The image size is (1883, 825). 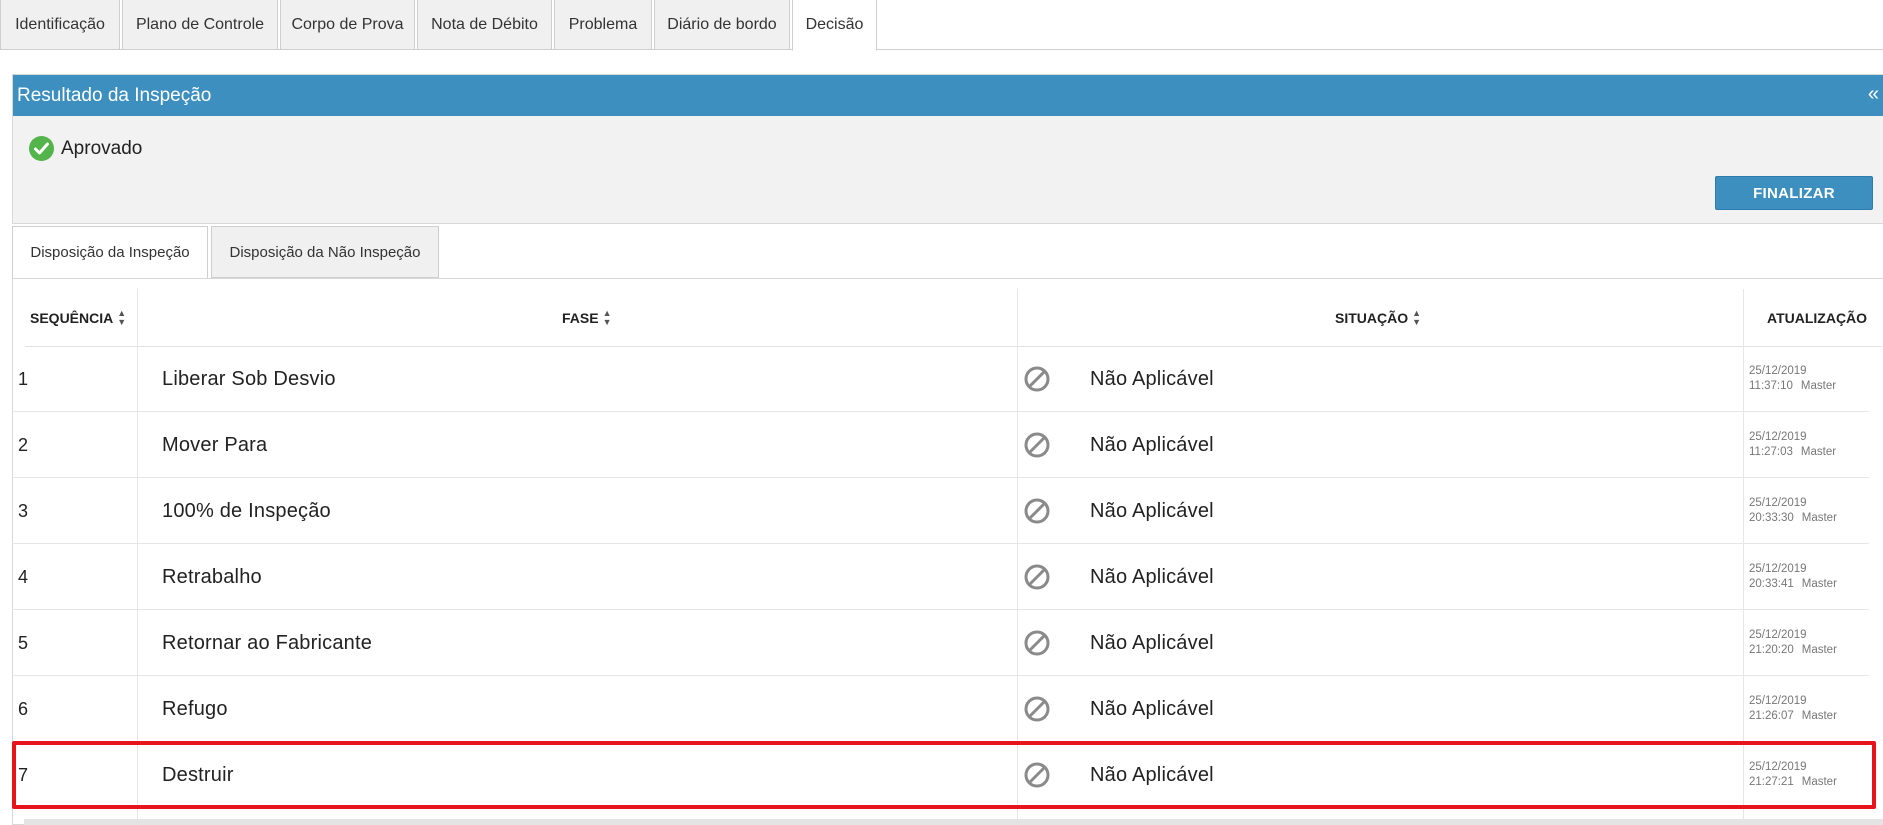 I want to click on phase-cell: Retornar ao Fabricante, so click(x=267, y=642).